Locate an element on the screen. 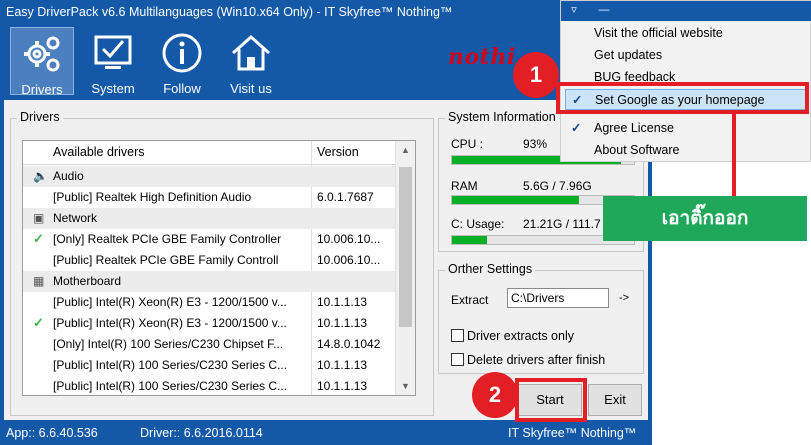 This screenshot has height=445, width=811. ram-progress-fill is located at coordinates (516, 200).